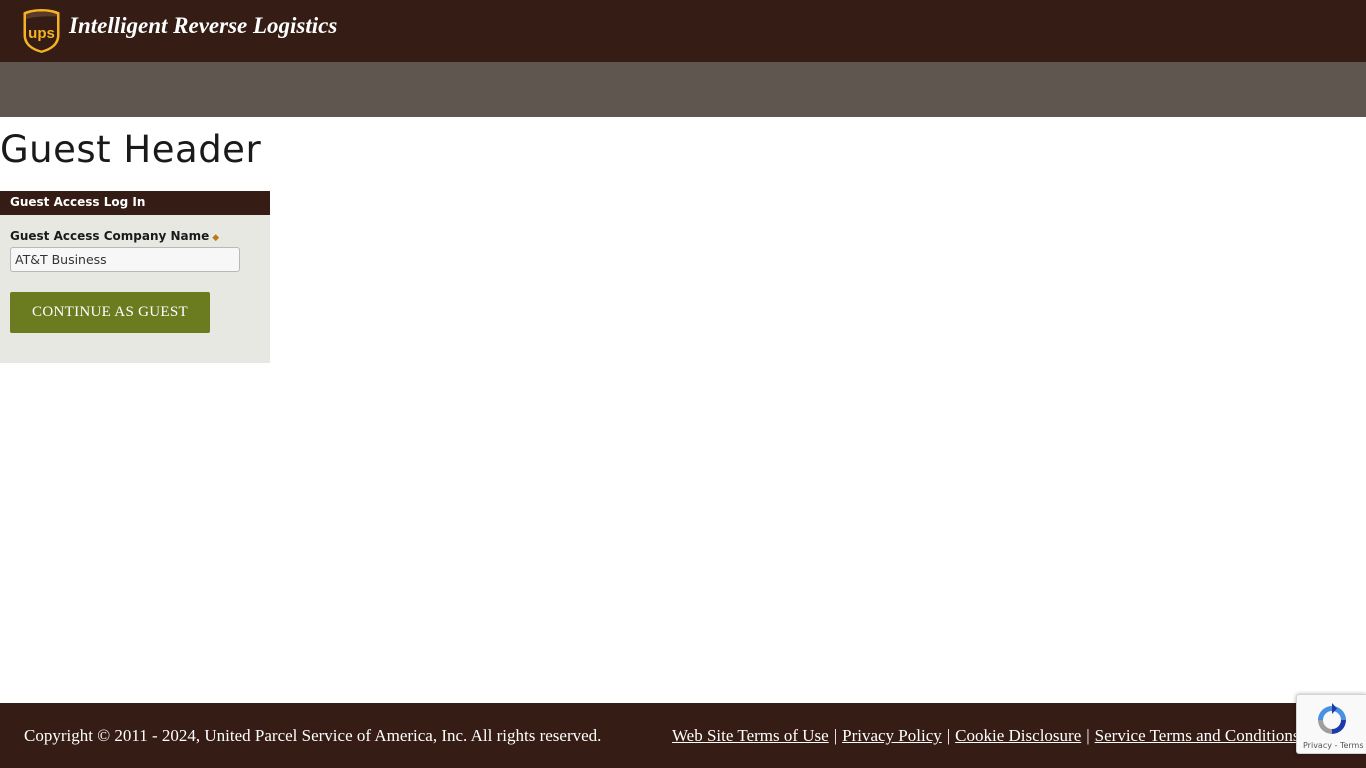  Describe the element at coordinates (683, 89) in the screenshot. I see `navigation-bar` at that location.